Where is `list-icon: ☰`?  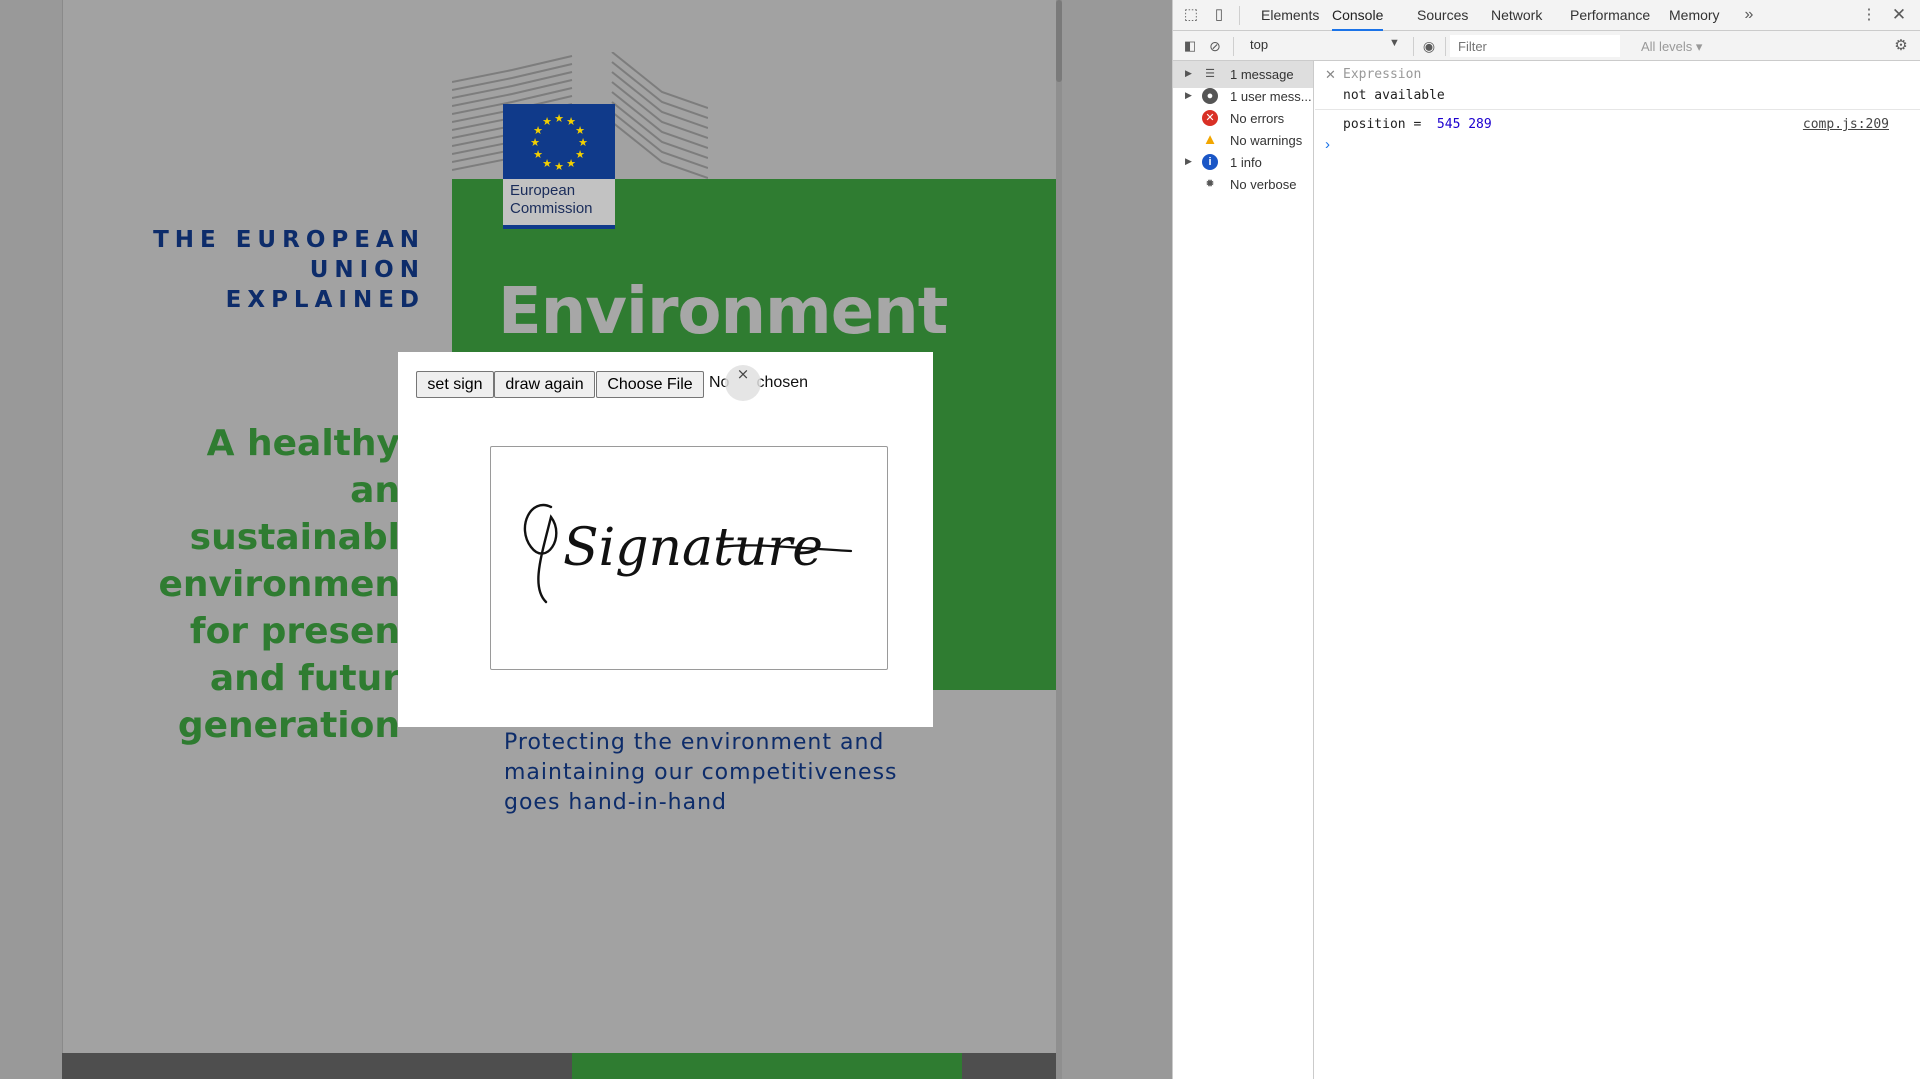 list-icon: ☰ is located at coordinates (1210, 74).